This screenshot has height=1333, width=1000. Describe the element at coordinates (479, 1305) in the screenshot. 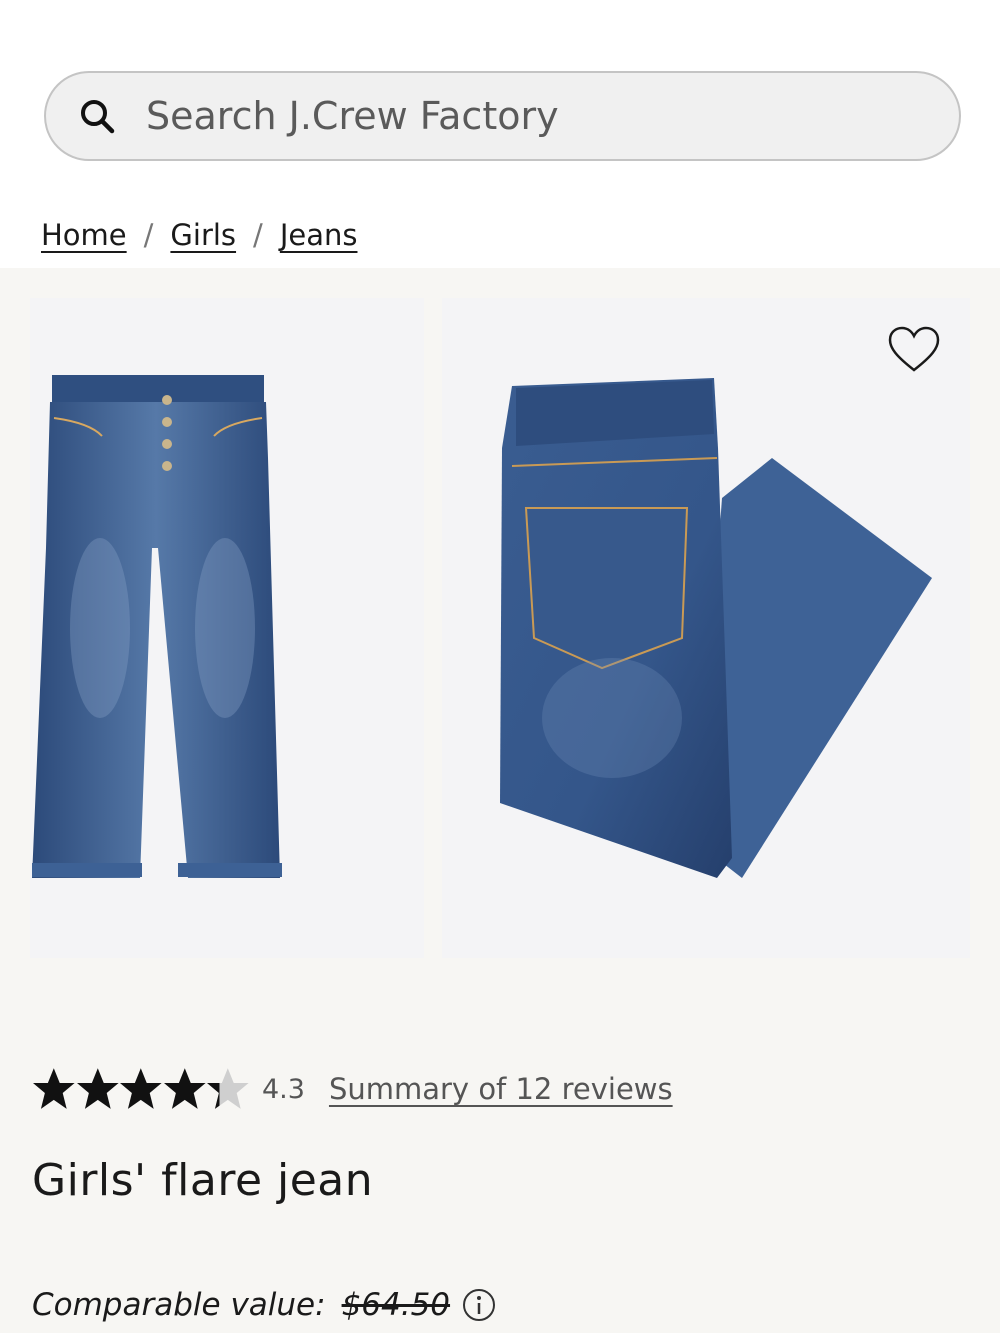

I see `info-icon` at that location.